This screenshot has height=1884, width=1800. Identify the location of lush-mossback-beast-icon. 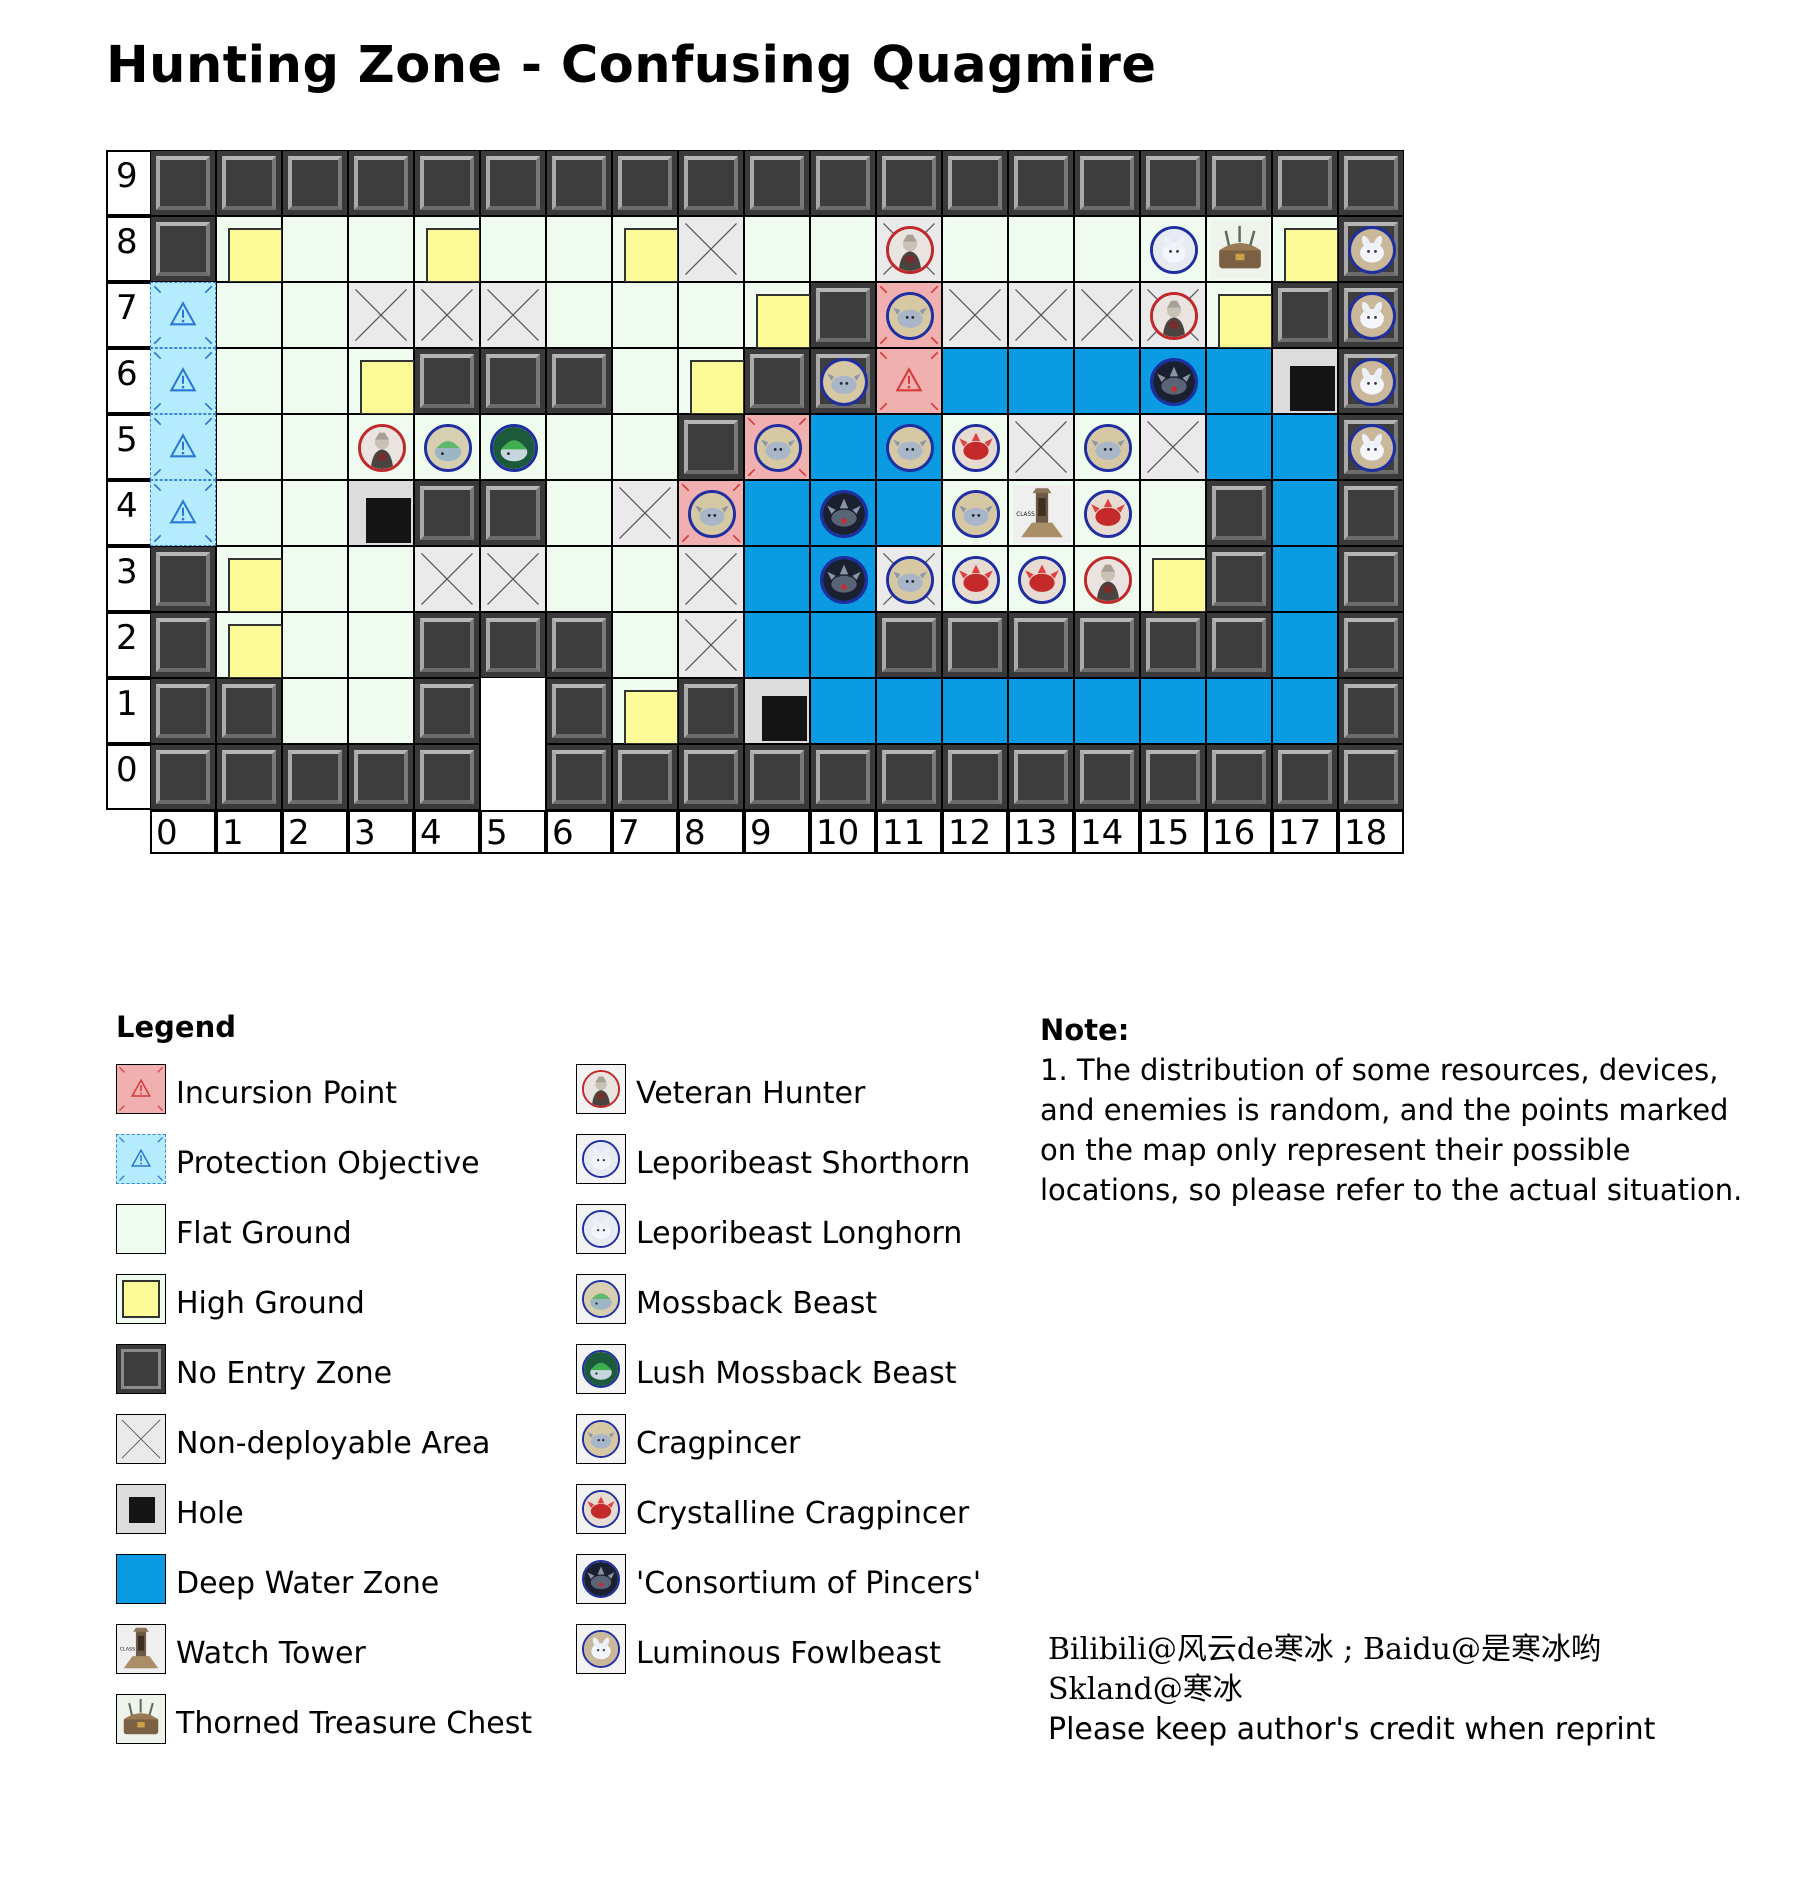
(514, 448).